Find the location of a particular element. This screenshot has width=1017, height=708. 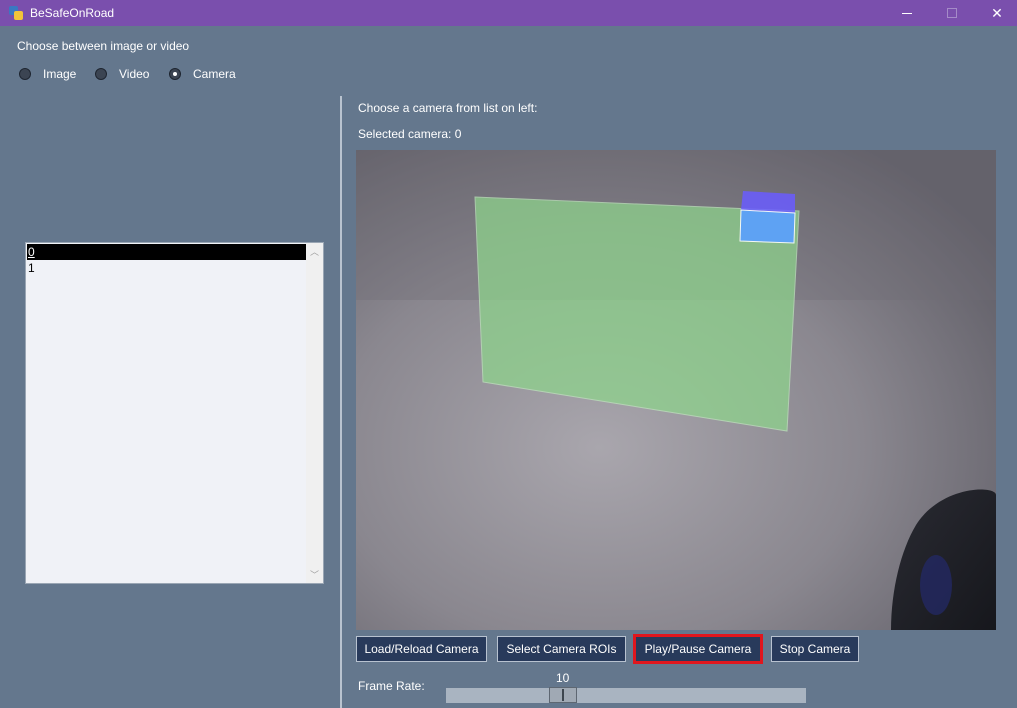

maximize-icon is located at coordinates (952, 13).